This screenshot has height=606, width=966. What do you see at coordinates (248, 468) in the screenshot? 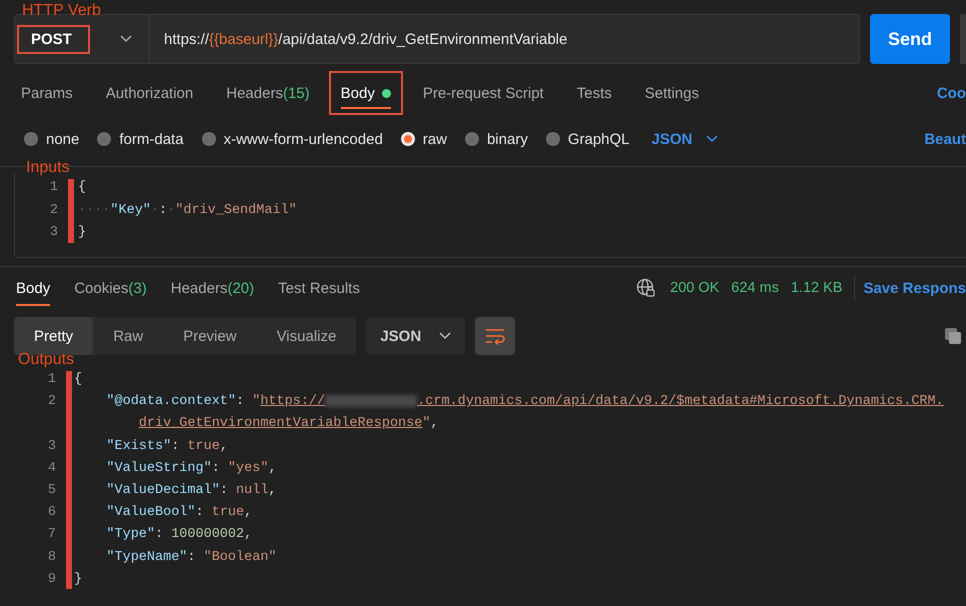
I see `json-string: "yes"` at bounding box center [248, 468].